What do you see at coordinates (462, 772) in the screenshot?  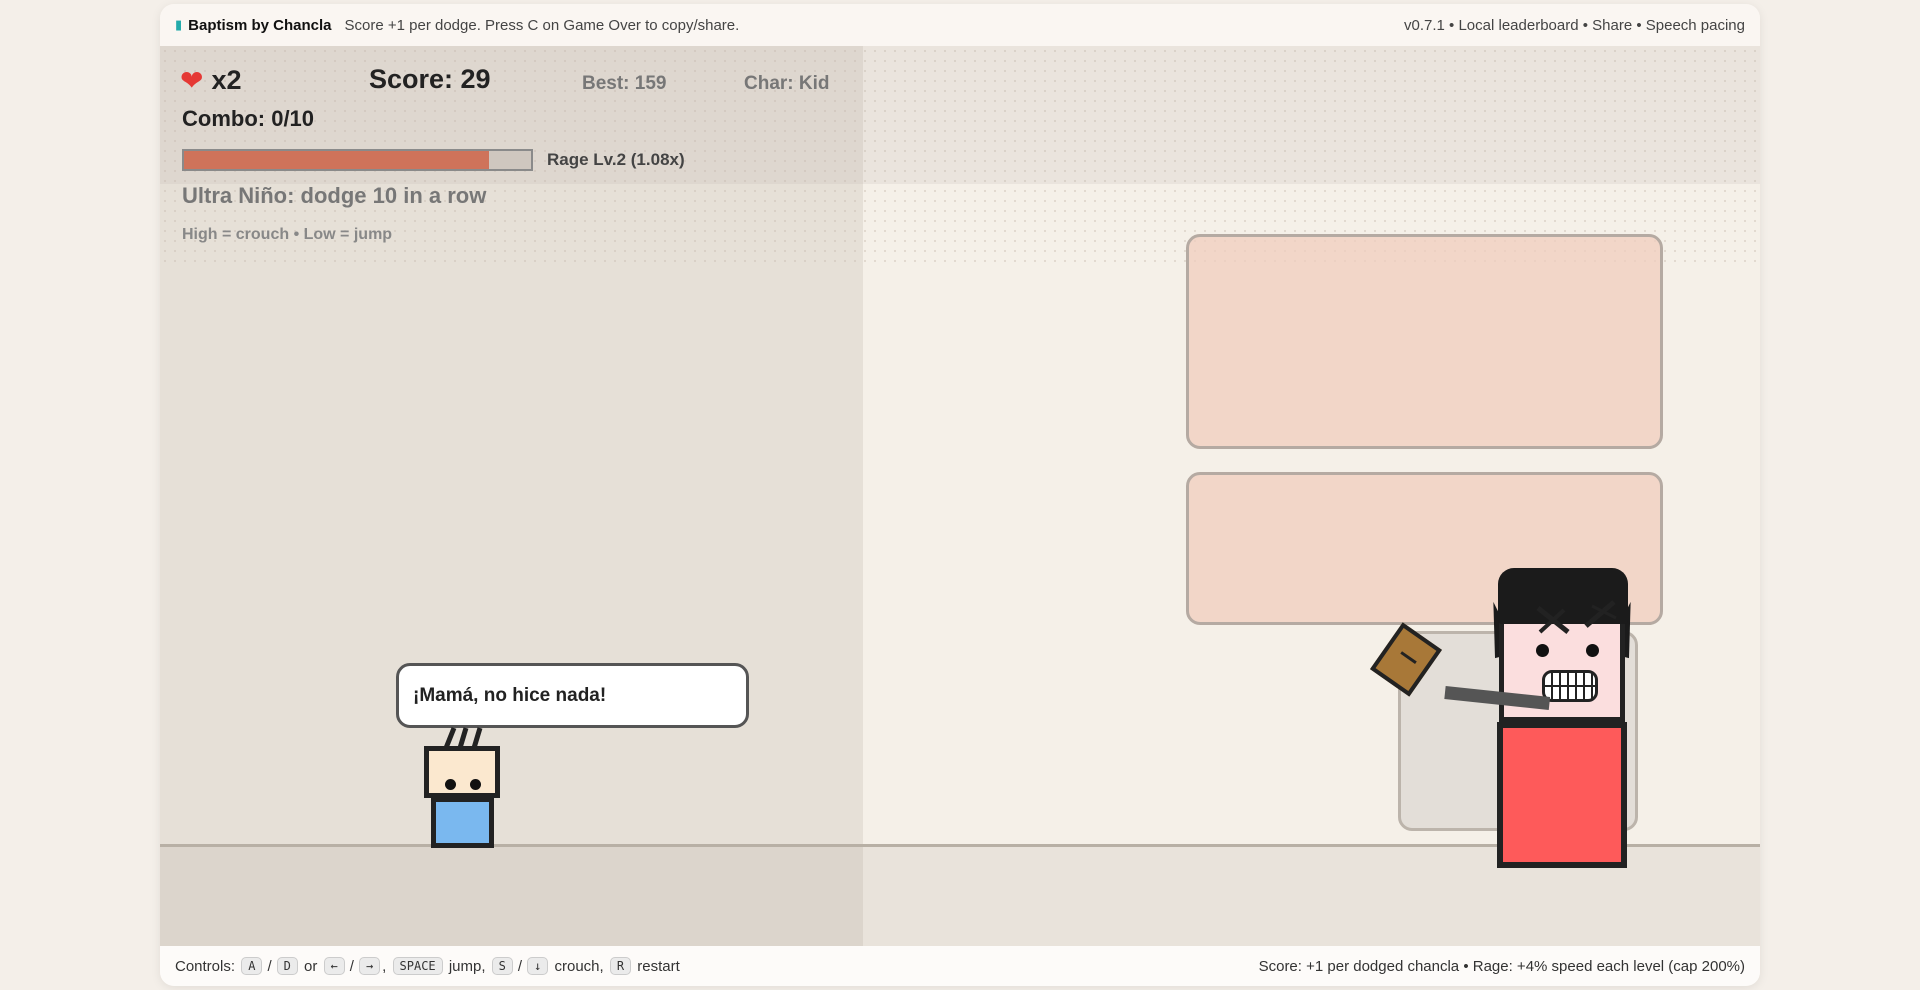 I see `kid-head` at bounding box center [462, 772].